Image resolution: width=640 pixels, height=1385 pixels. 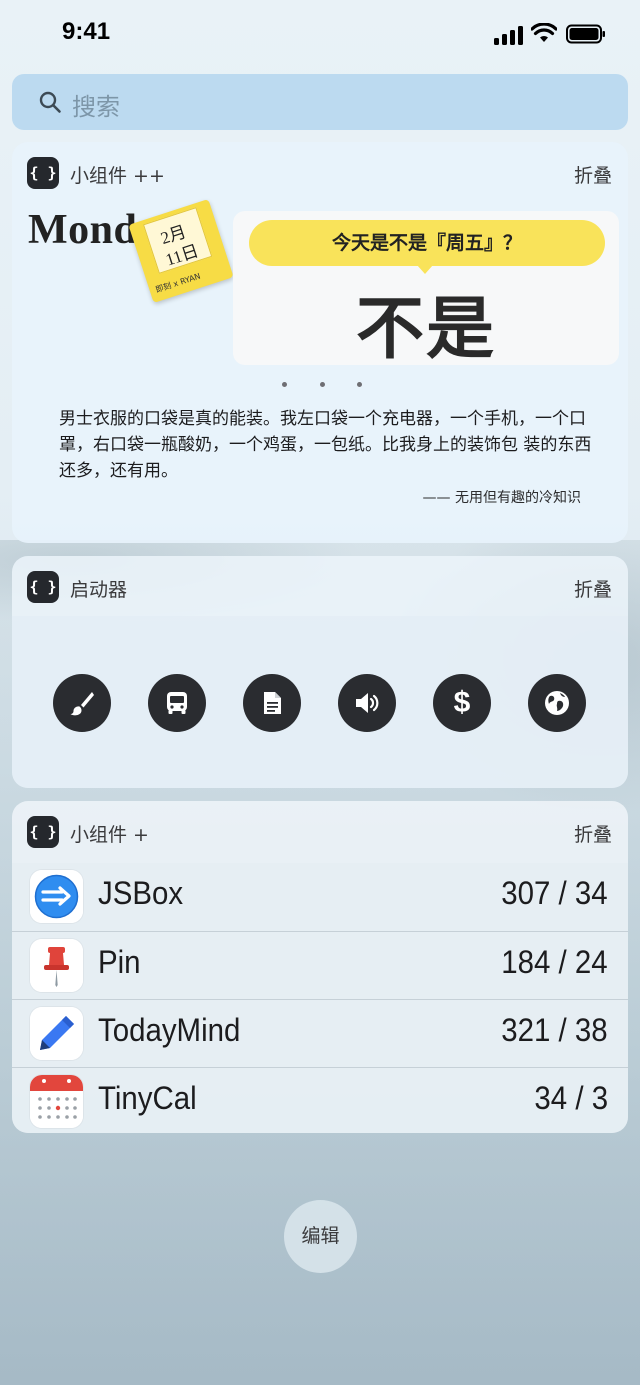 I want to click on widget-header: { } 启动器 折叠, so click(x=320, y=586).